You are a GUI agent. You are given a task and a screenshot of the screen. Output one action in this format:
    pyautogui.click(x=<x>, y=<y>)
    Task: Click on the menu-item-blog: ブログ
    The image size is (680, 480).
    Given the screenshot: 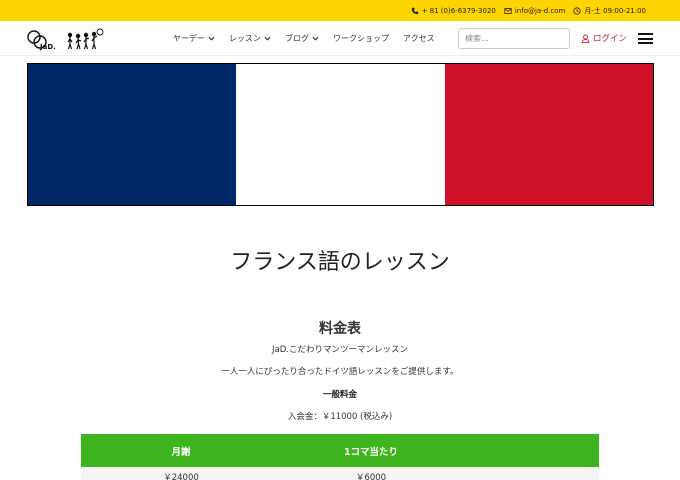 What is the action you would take?
    pyautogui.click(x=302, y=38)
    